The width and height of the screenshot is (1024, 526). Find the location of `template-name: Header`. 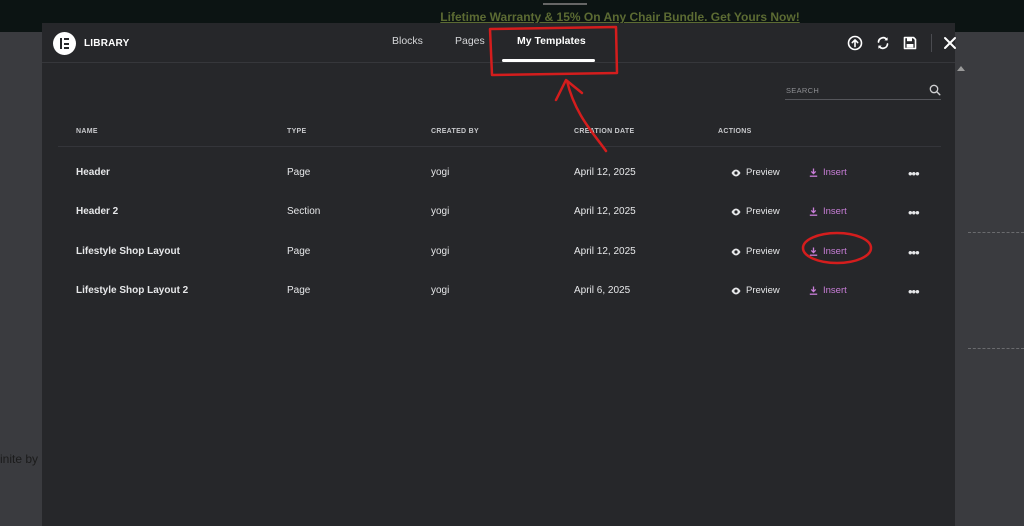

template-name: Header is located at coordinates (93, 172).